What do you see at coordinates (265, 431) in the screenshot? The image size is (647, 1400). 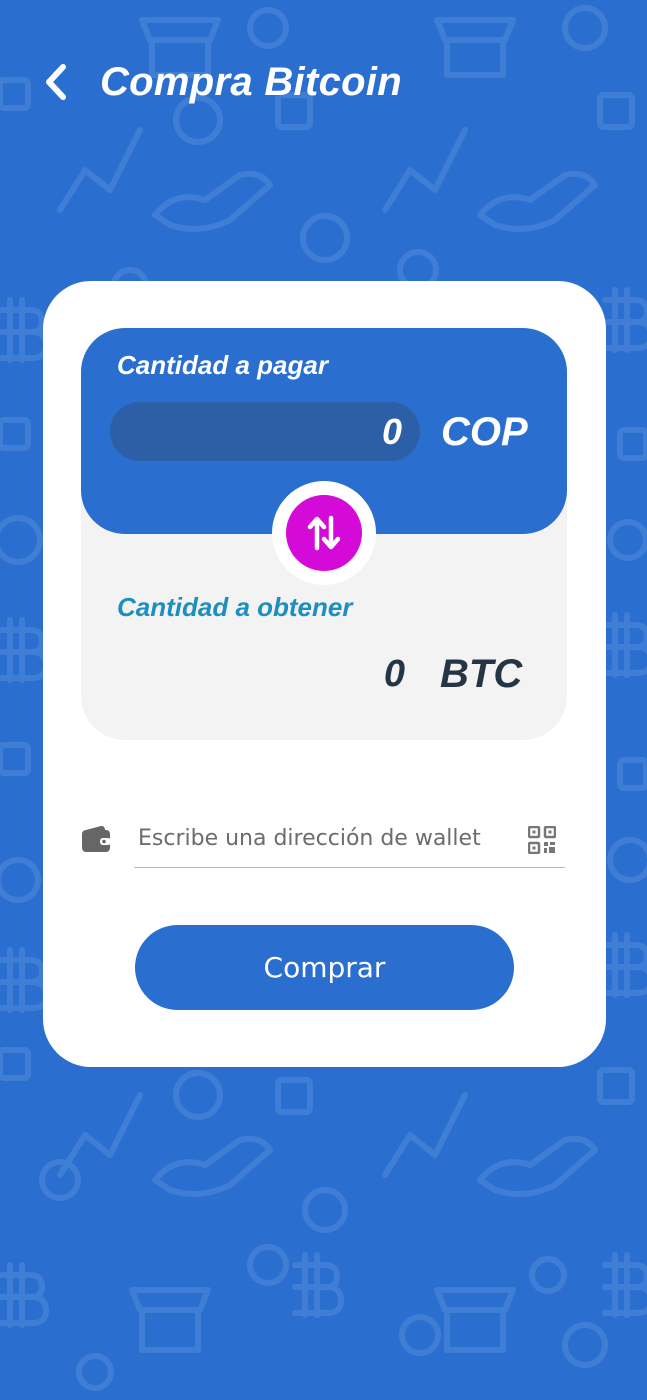 I see `pay-amount-input: 0` at bounding box center [265, 431].